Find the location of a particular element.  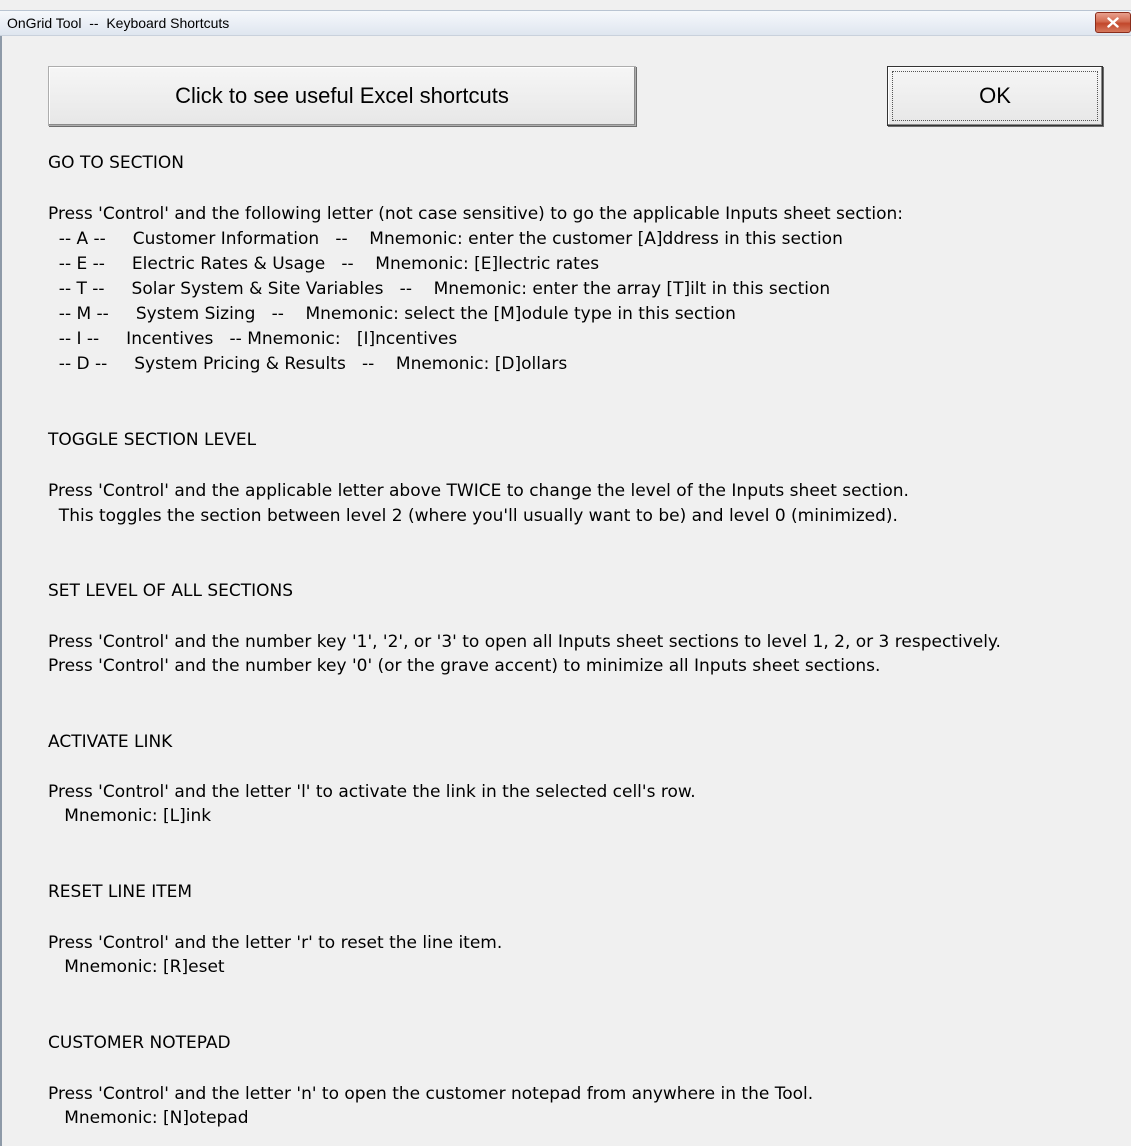

activate-link-mnemonic: Mnemonic: [L]ink is located at coordinates (130, 816).